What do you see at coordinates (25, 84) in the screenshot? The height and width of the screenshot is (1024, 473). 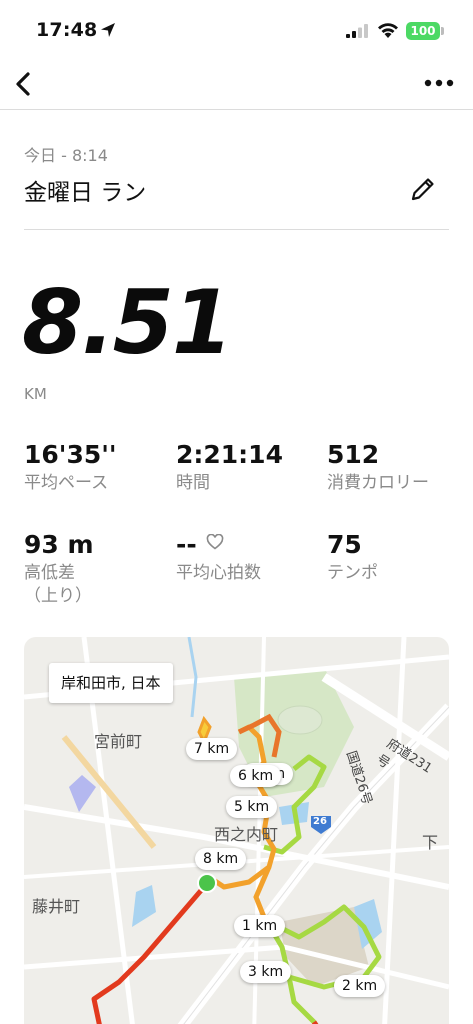 I see `back-chevron-icon` at bounding box center [25, 84].